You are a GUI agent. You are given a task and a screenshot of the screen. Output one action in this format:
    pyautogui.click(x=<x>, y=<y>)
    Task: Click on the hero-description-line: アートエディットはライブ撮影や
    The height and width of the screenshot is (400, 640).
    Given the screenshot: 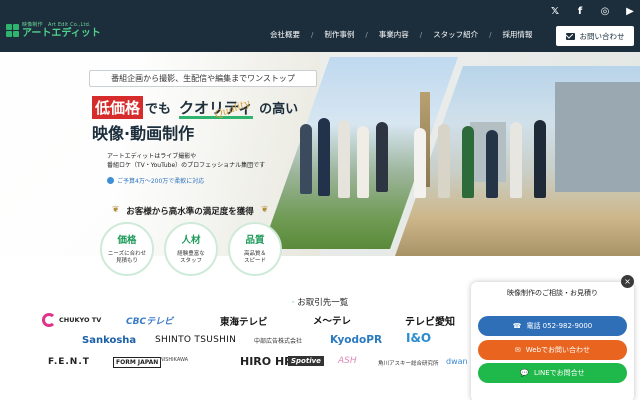 What is the action you would take?
    pyautogui.click(x=152, y=156)
    